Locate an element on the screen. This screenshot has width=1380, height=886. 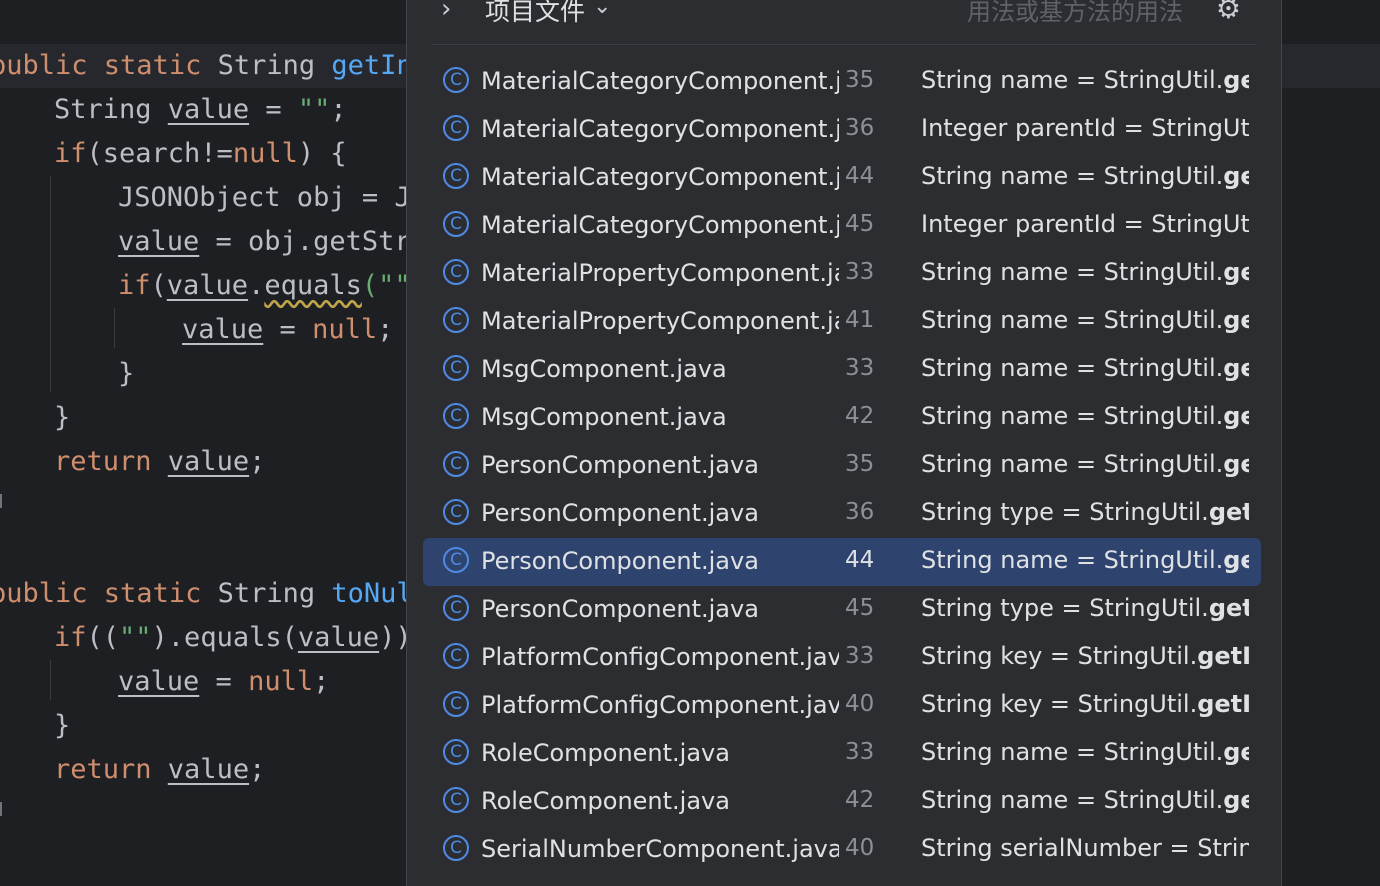
result-line-number: 36 is located at coordinates (860, 512).